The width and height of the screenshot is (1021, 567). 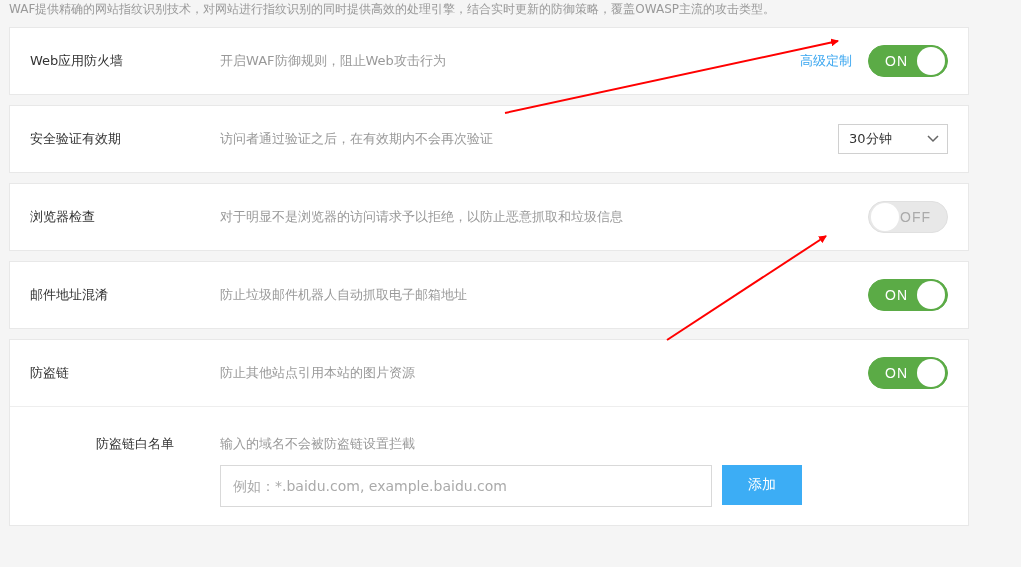 What do you see at coordinates (393, 9) in the screenshot?
I see `intro-text: WAF提供精确的网站指纹识别技术，对网站进行指纹识别的同时提供高效的处理引擎，结合实时更新的防御策略，覆盖OWASP主流的攻击类型。` at bounding box center [393, 9].